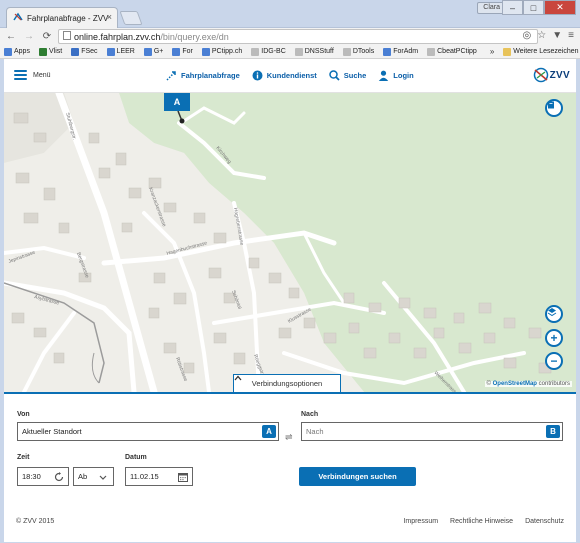  I want to click on folder-icon, so click(507, 51).